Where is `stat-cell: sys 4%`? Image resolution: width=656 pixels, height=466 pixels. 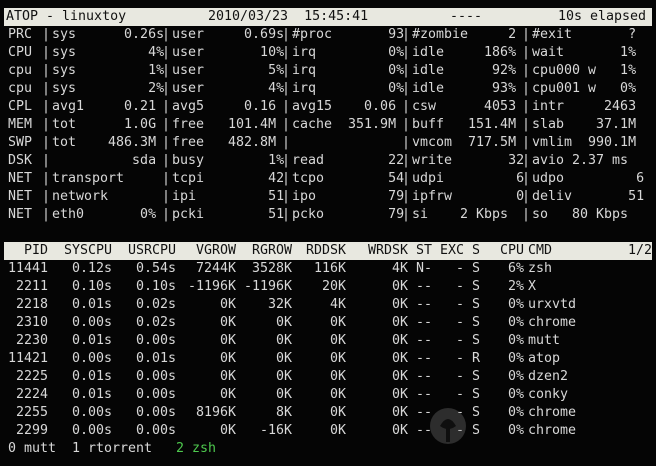
stat-cell: sys 4% is located at coordinates (108, 52).